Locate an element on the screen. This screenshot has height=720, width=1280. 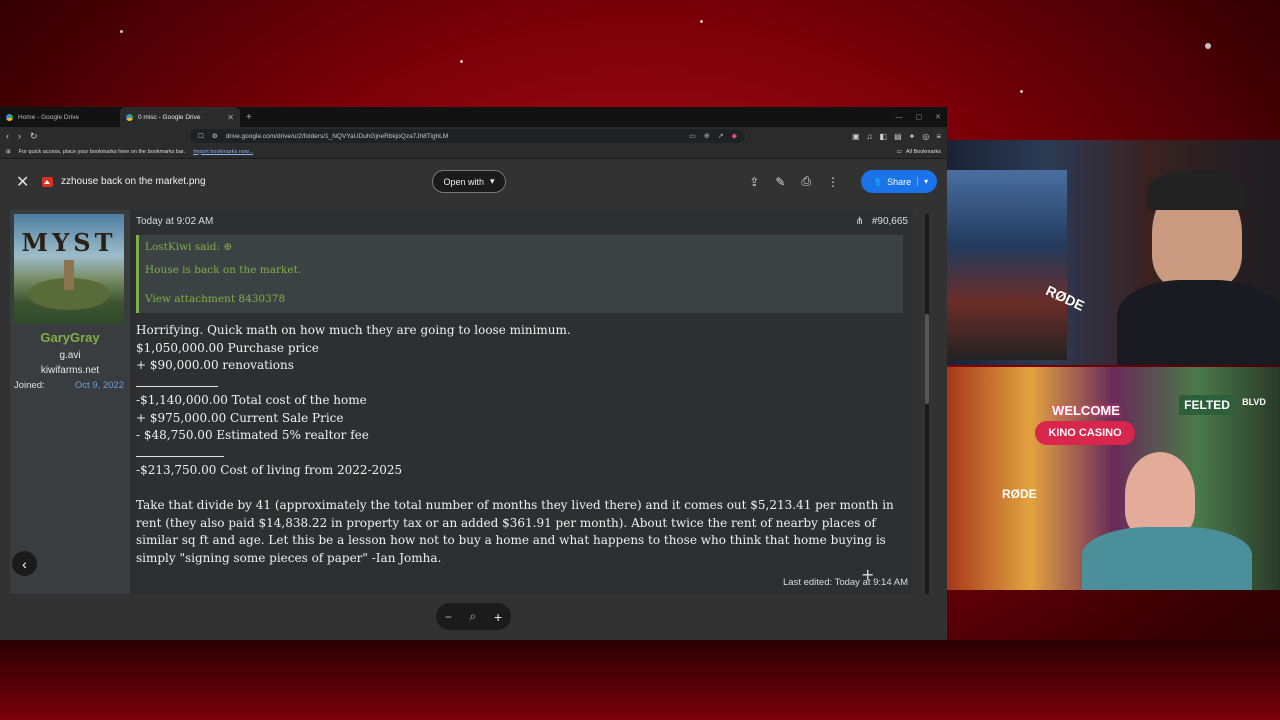
crosshair-cursor-icon: + is located at coordinates (868, 574).